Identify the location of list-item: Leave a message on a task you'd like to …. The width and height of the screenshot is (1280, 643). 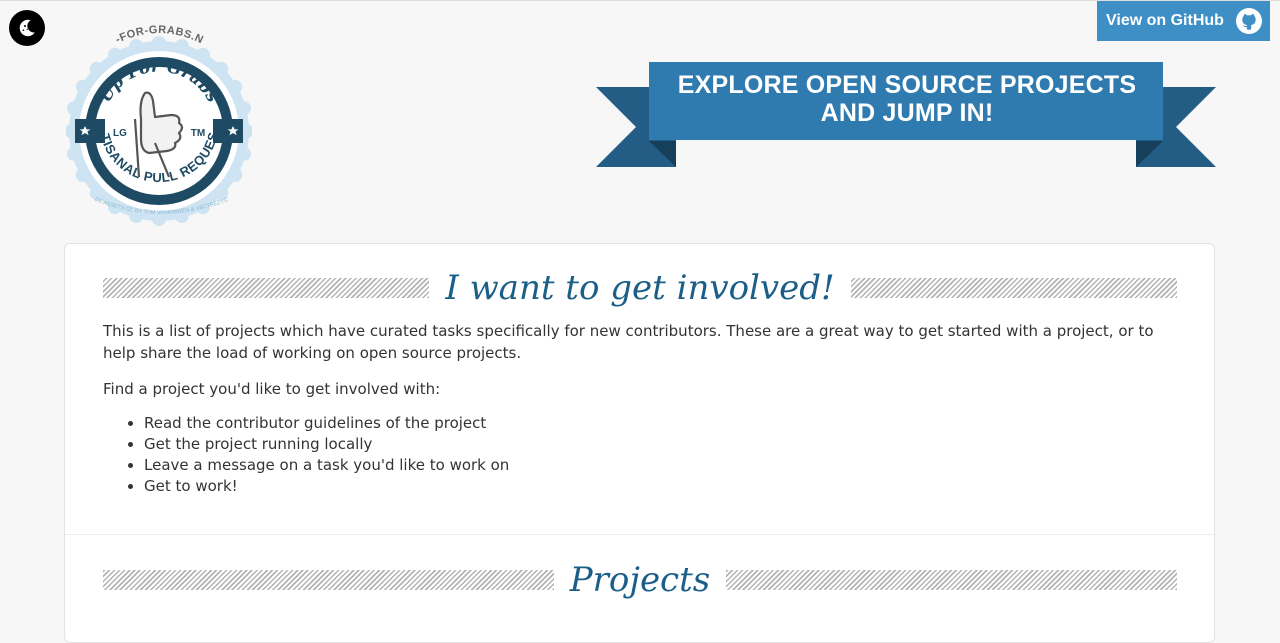
(326, 465).